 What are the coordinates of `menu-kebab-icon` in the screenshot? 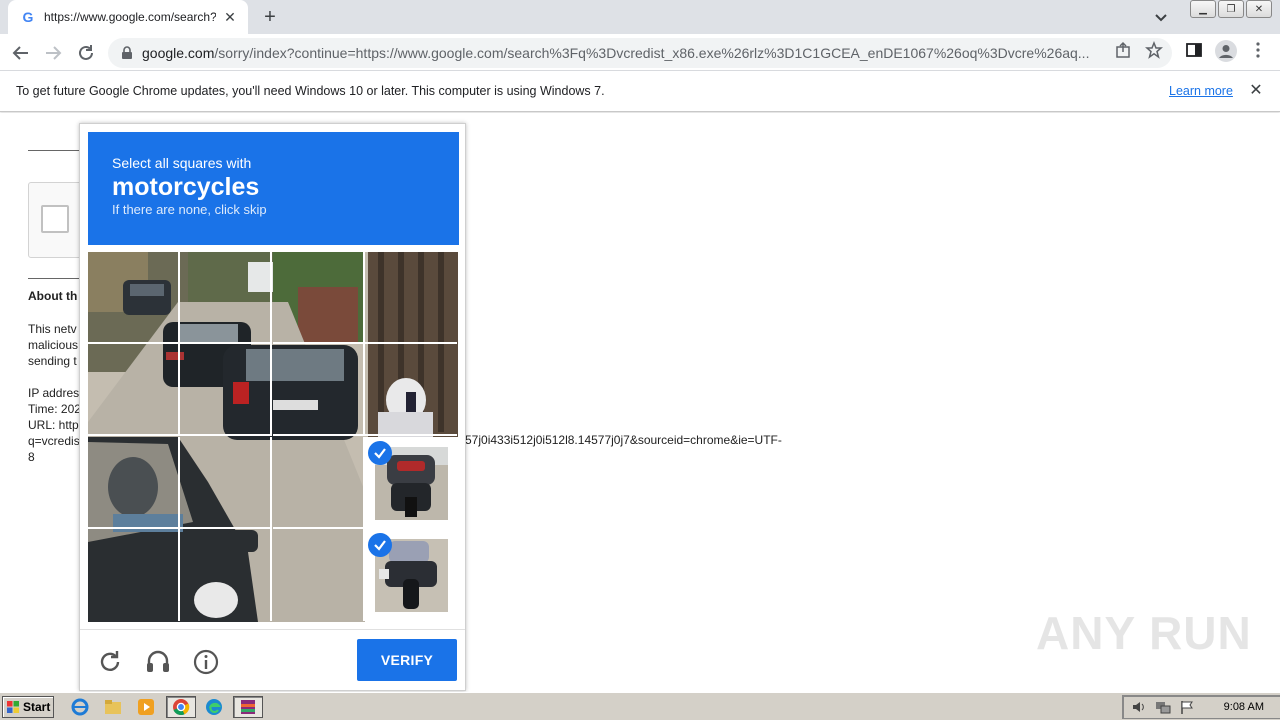 It's located at (1258, 50).